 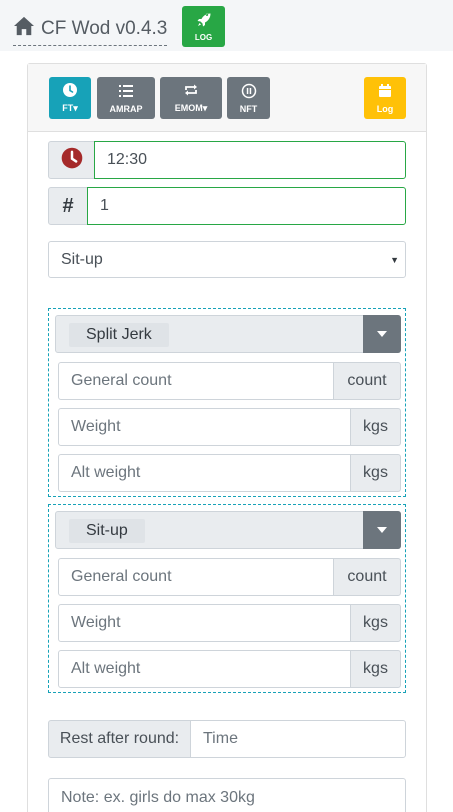 What do you see at coordinates (298, 739) in the screenshot?
I see `rest-time-input: Time` at bounding box center [298, 739].